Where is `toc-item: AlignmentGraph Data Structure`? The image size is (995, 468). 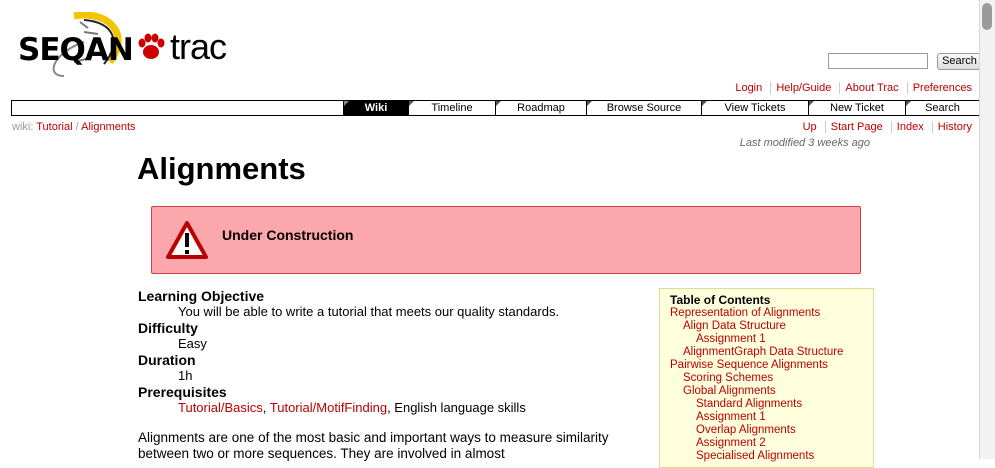
toc-item: AlignmentGraph Data Structure is located at coordinates (766, 352).